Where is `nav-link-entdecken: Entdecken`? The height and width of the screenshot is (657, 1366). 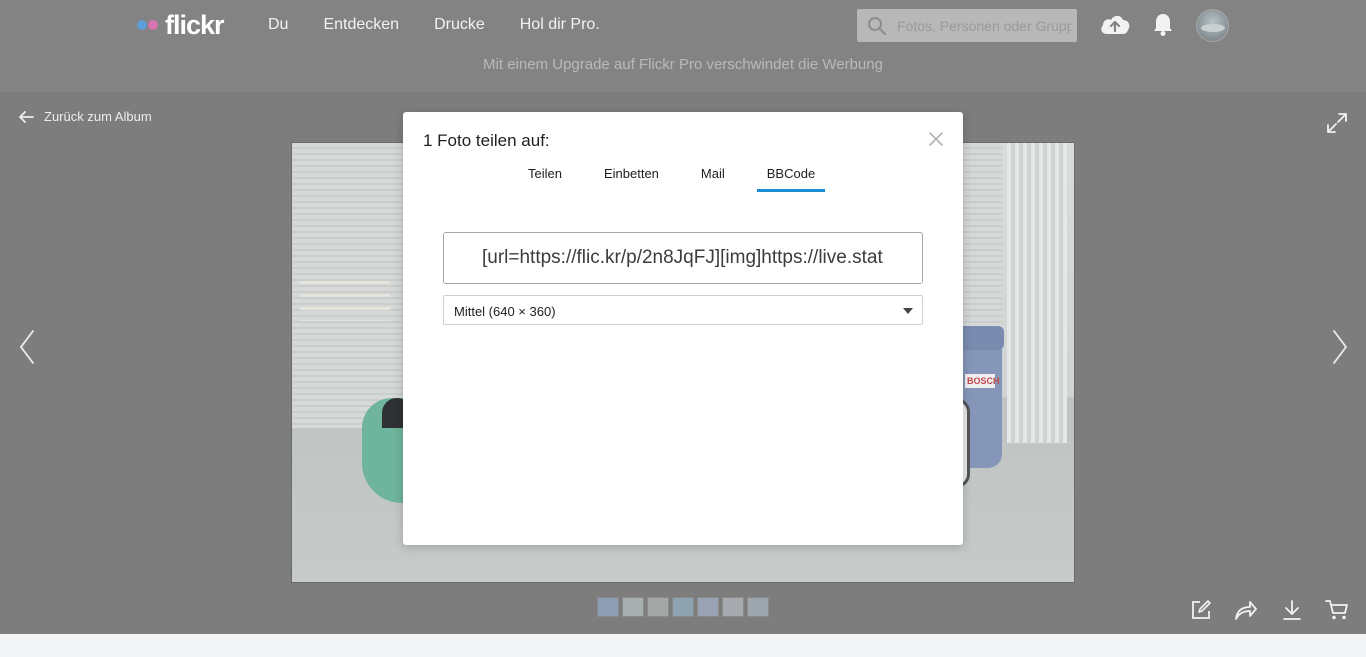
nav-link-entdecken: Entdecken is located at coordinates (361, 25).